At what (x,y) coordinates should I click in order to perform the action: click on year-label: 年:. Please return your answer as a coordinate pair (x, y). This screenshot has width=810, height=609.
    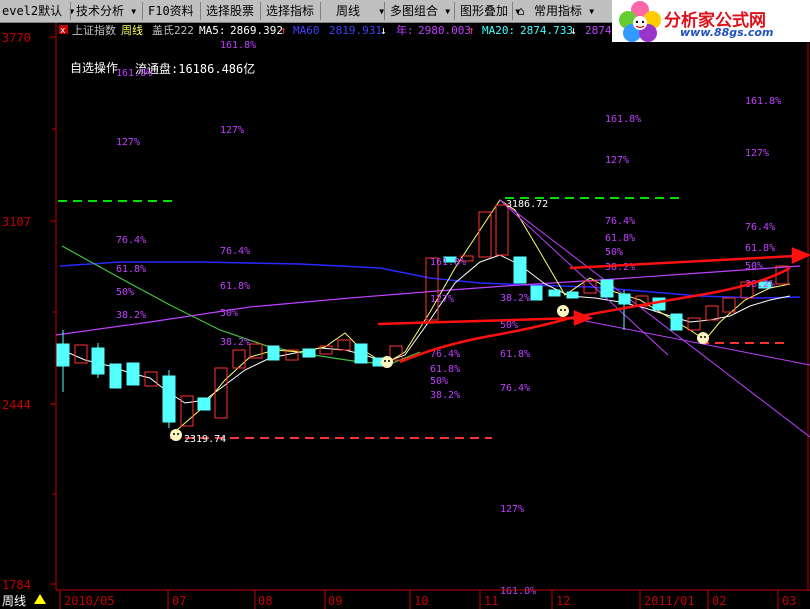
    Looking at the image, I should click on (405, 30).